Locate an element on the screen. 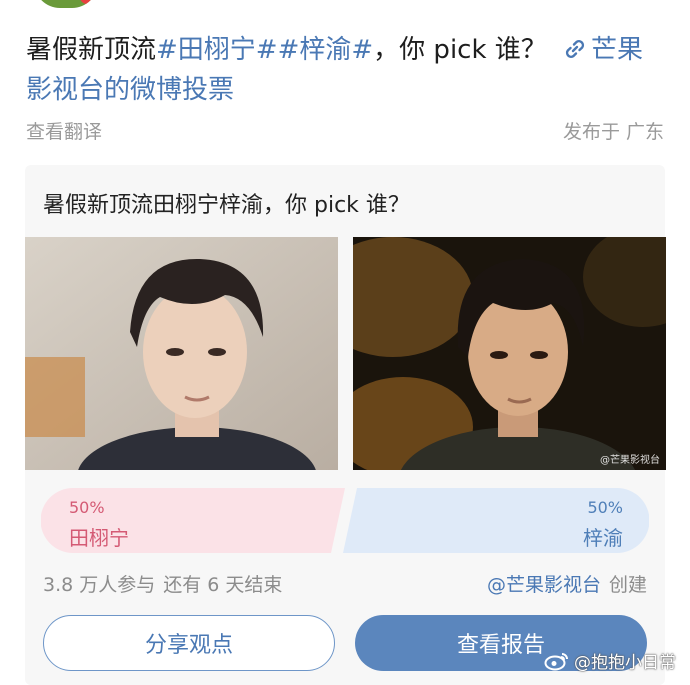  translate-link: 查看翻译 is located at coordinates (64, 130).